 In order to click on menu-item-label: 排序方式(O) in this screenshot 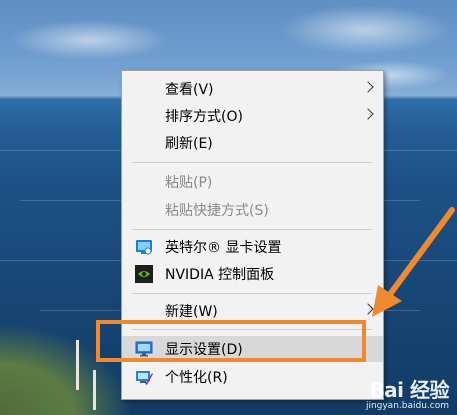, I will do `click(204, 117)`.